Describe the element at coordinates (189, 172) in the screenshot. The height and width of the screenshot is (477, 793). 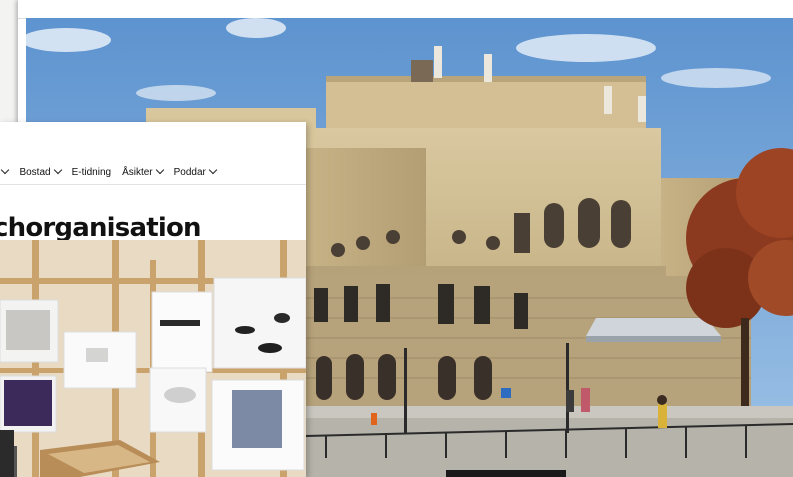
I see `nav-item-label: Poddar` at that location.